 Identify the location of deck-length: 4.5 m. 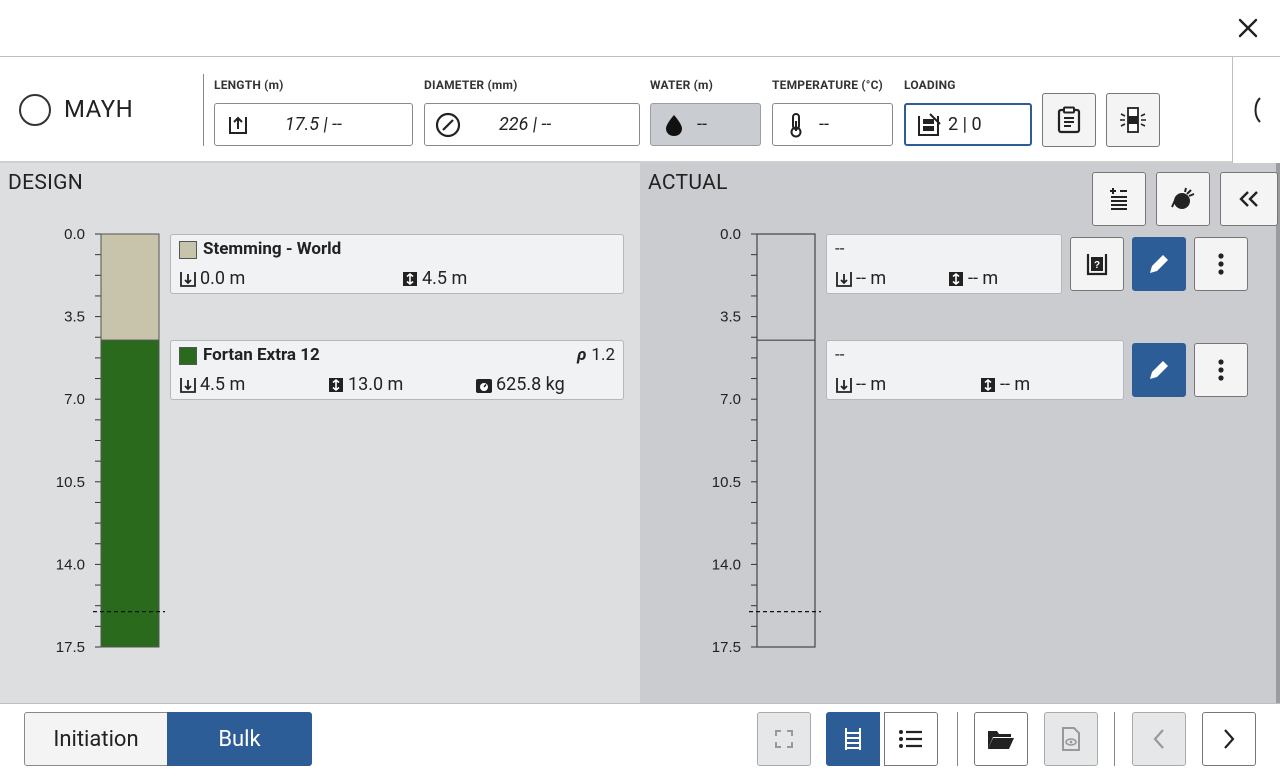
(434, 278).